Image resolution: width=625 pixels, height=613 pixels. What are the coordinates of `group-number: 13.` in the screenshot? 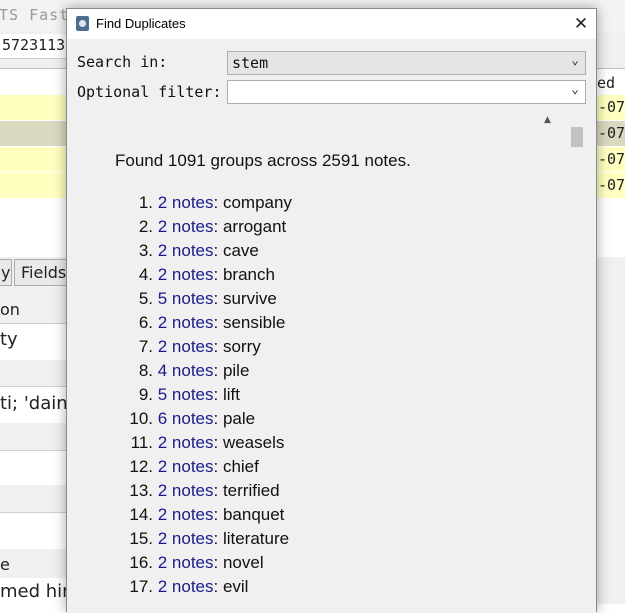 It's located at (141, 490).